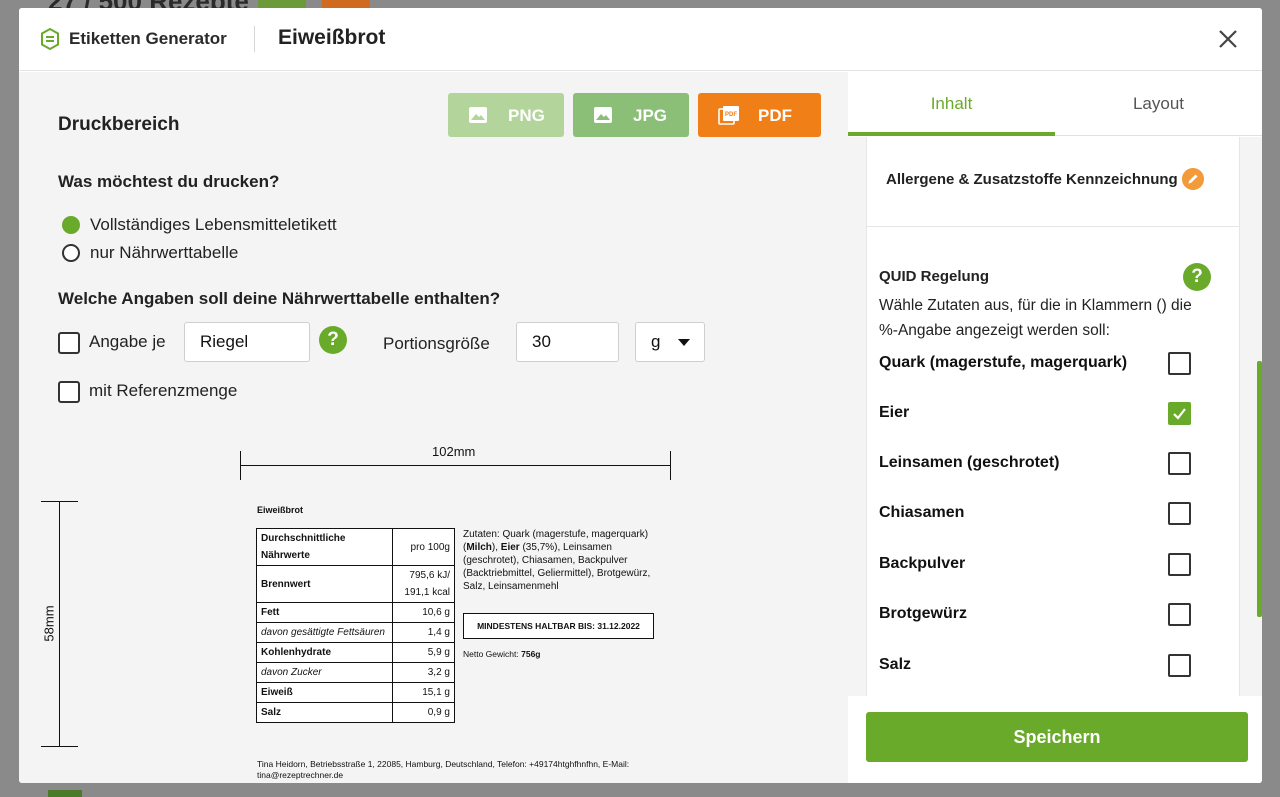 The width and height of the screenshot is (1280, 797). Describe the element at coordinates (71, 225) in the screenshot. I see `radio-selected-icon` at that location.